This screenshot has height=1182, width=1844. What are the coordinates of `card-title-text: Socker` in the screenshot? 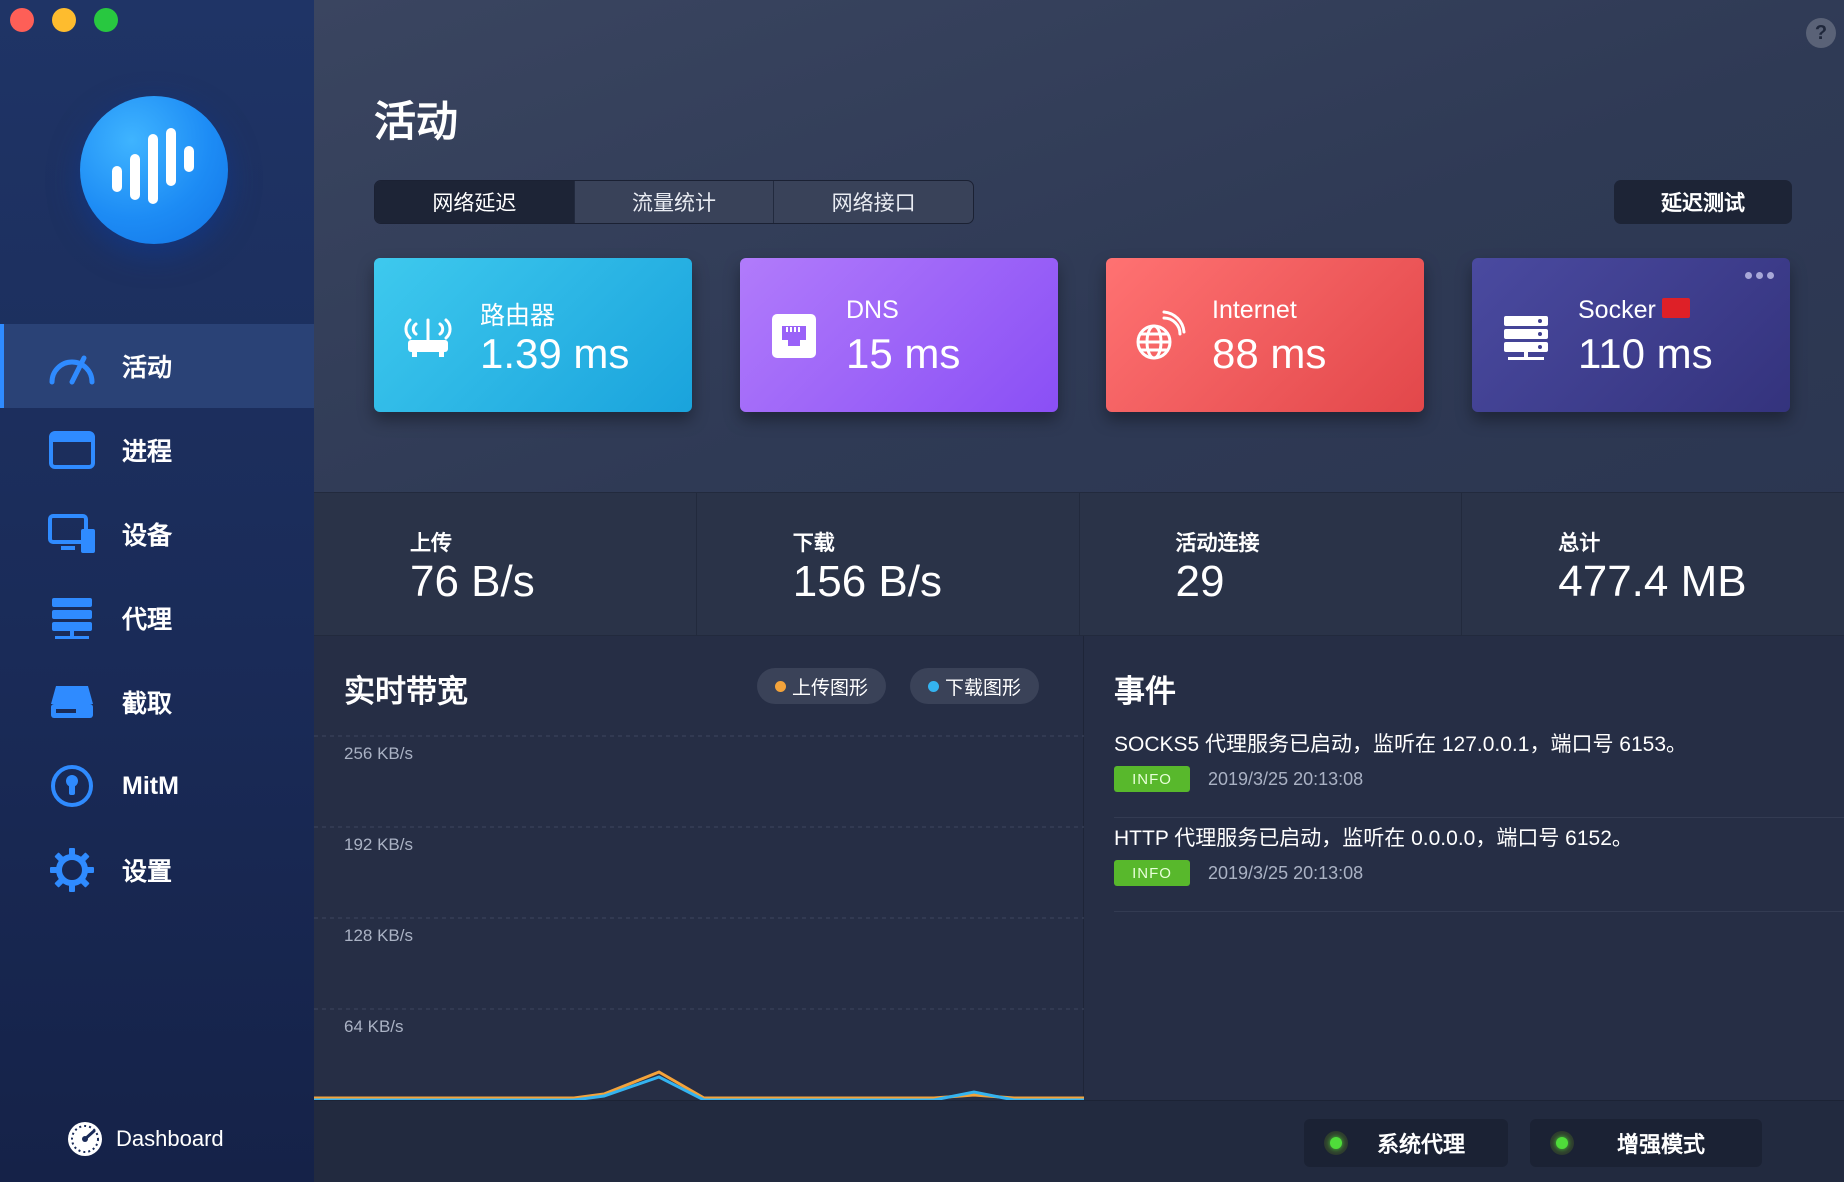 It's located at (1617, 310).